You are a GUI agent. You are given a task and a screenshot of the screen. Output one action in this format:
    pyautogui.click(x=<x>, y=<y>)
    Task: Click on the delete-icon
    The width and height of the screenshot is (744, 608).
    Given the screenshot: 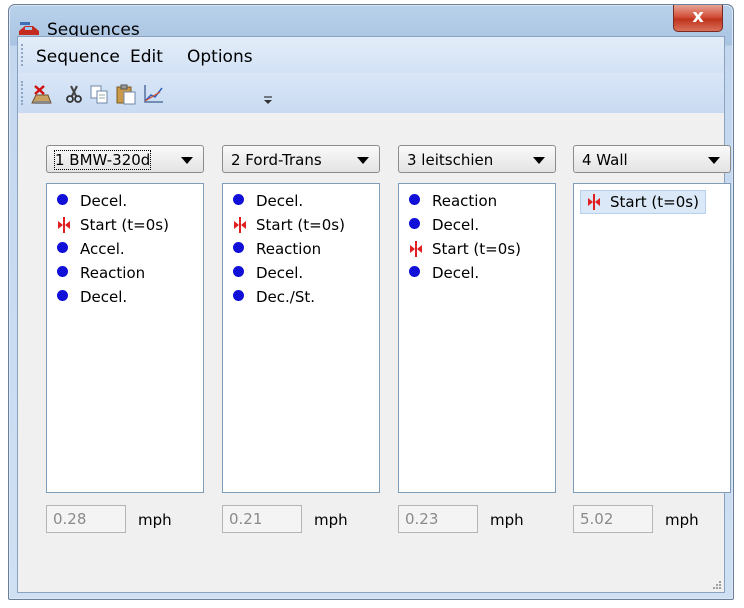 What is the action you would take?
    pyautogui.click(x=41, y=94)
    